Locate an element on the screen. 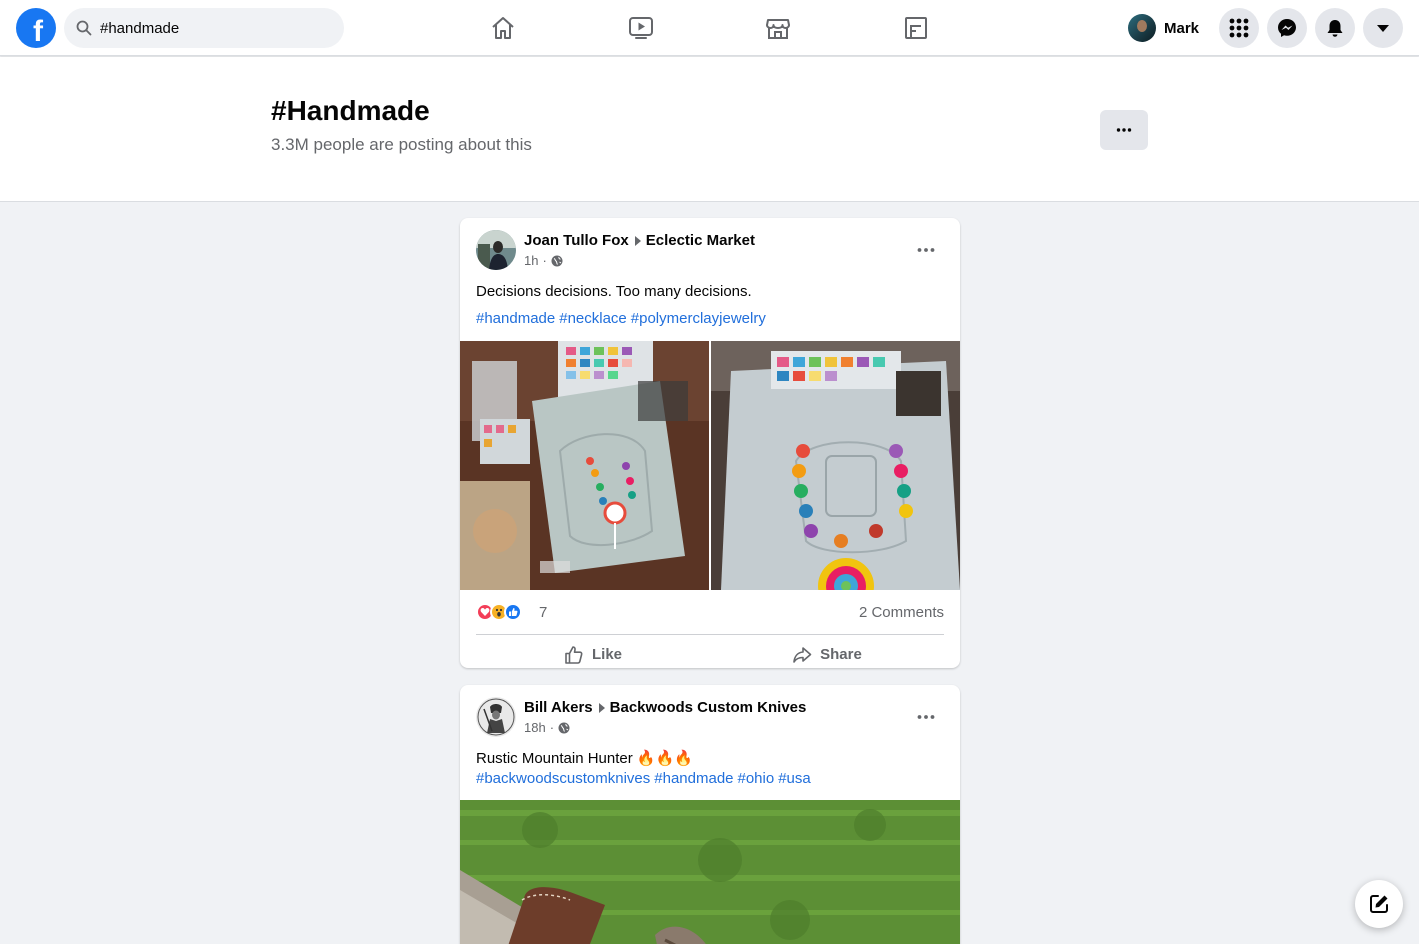 The height and width of the screenshot is (944, 1419). hashtag-more-button is located at coordinates (1124, 130).